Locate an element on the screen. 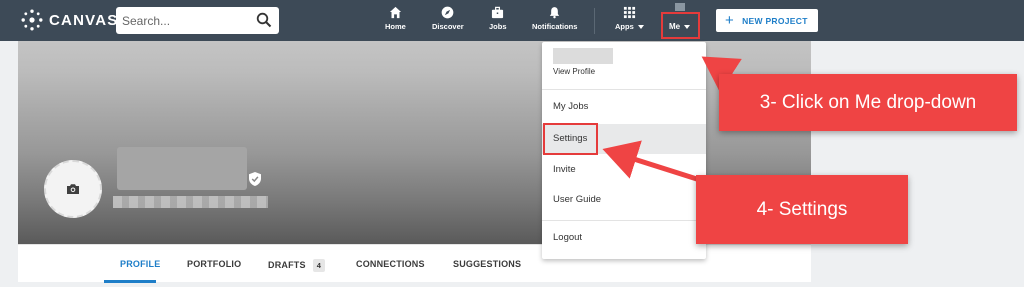  nav-notifications-label: Notifications is located at coordinates (555, 26).